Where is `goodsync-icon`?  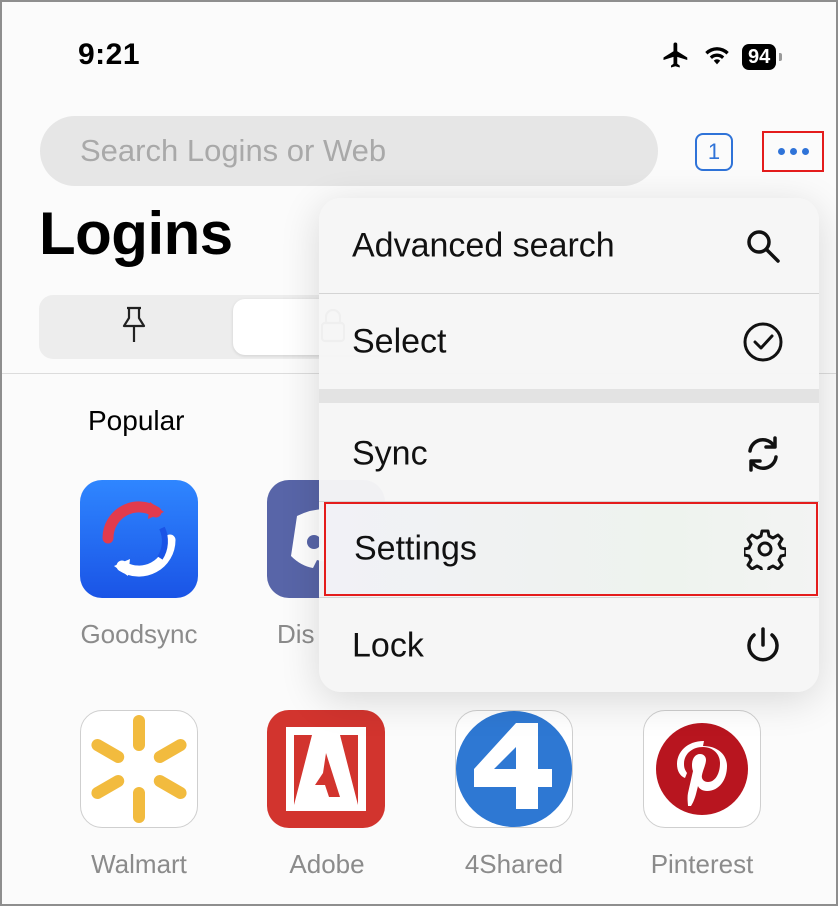 goodsync-icon is located at coordinates (139, 549).